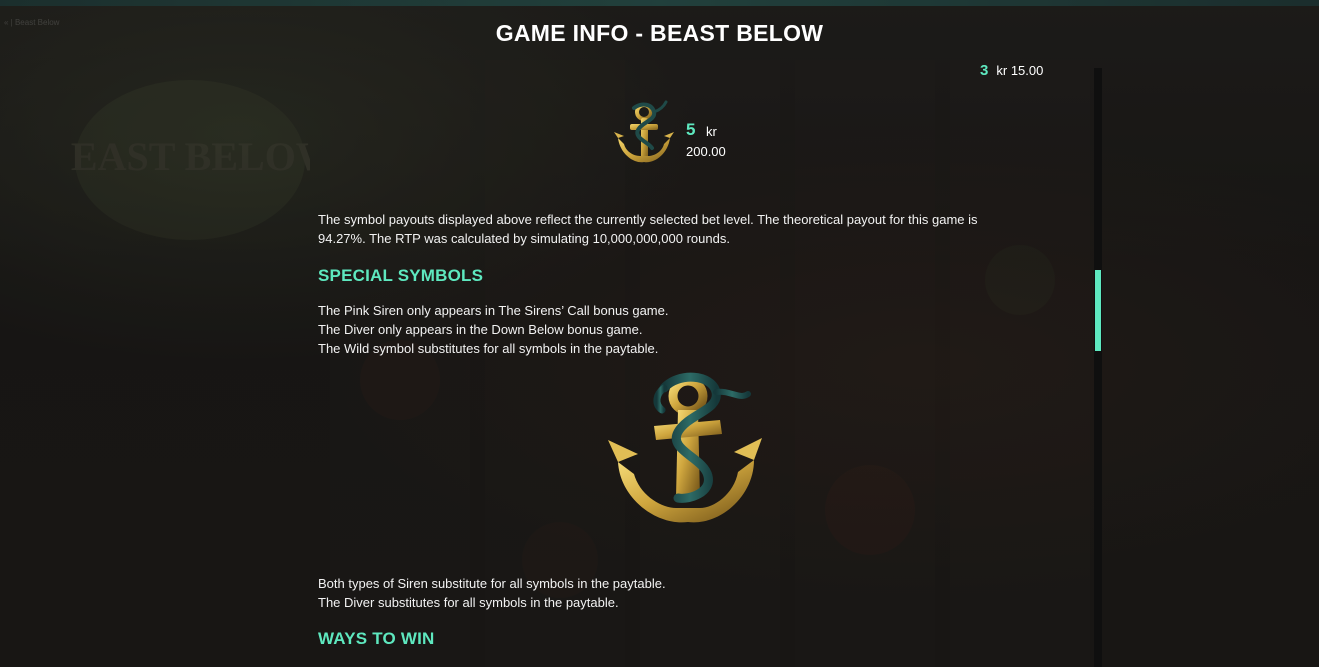 The height and width of the screenshot is (667, 1319). Describe the element at coordinates (644, 131) in the screenshot. I see `anchor-icon` at that location.